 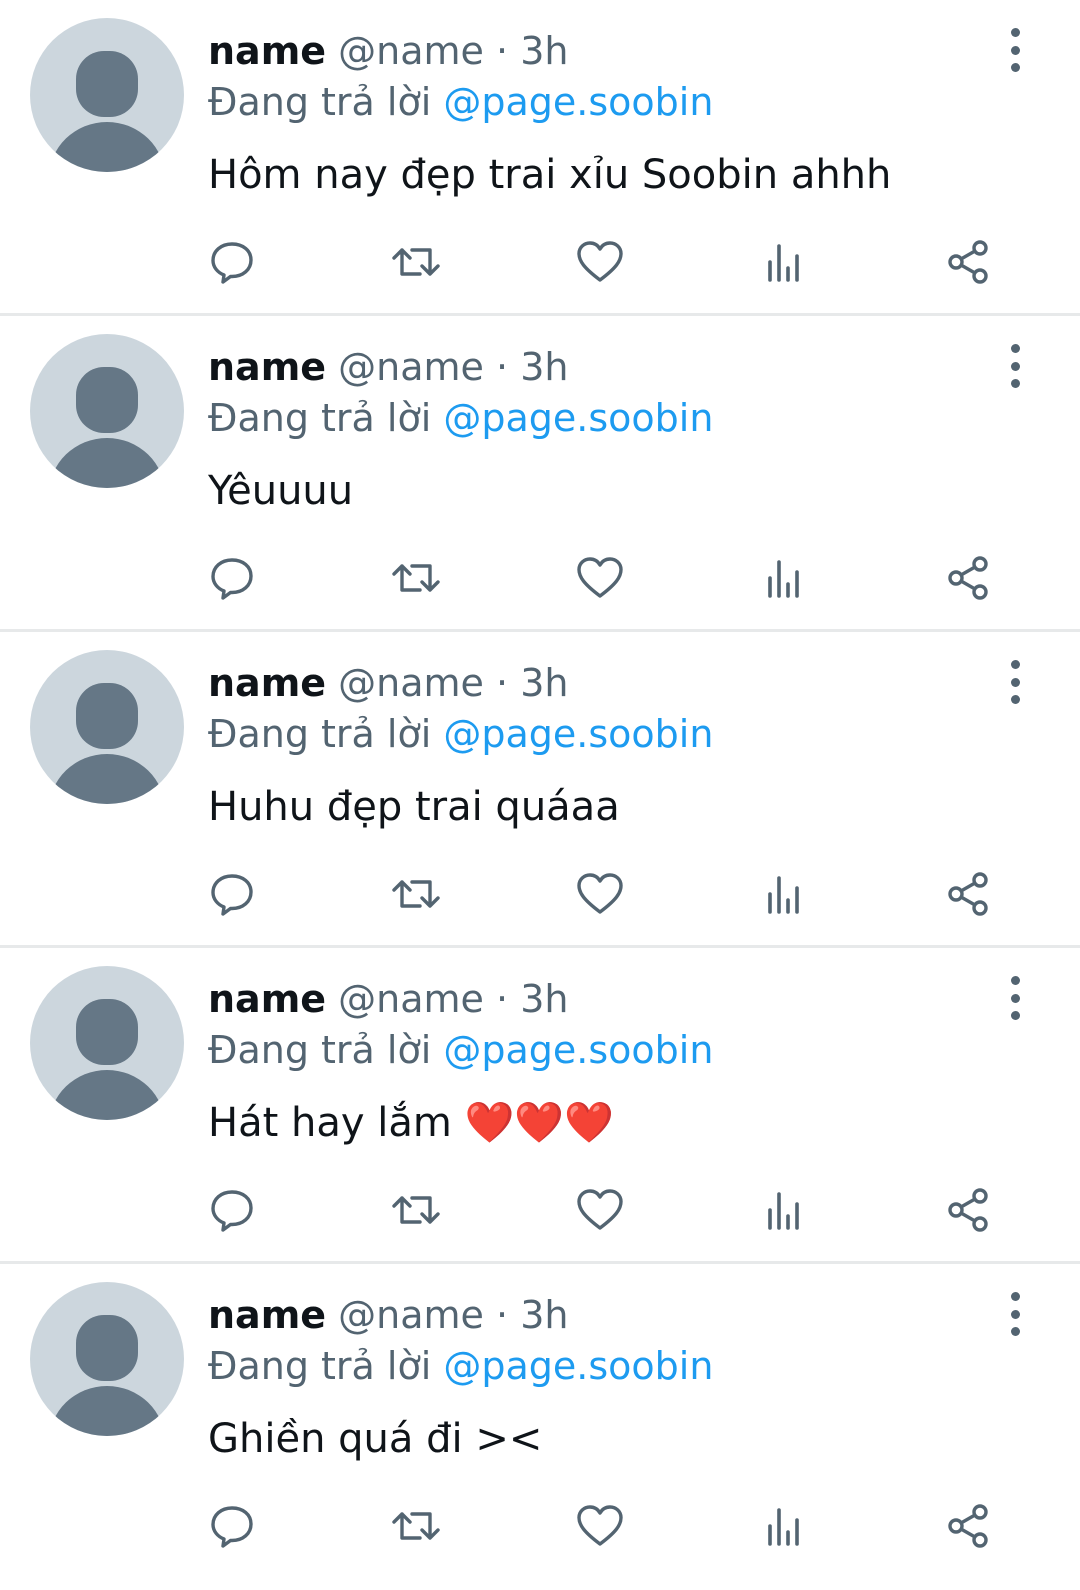 What do you see at coordinates (281, 491) in the screenshot?
I see `reply-text: Yêuuuu` at bounding box center [281, 491].